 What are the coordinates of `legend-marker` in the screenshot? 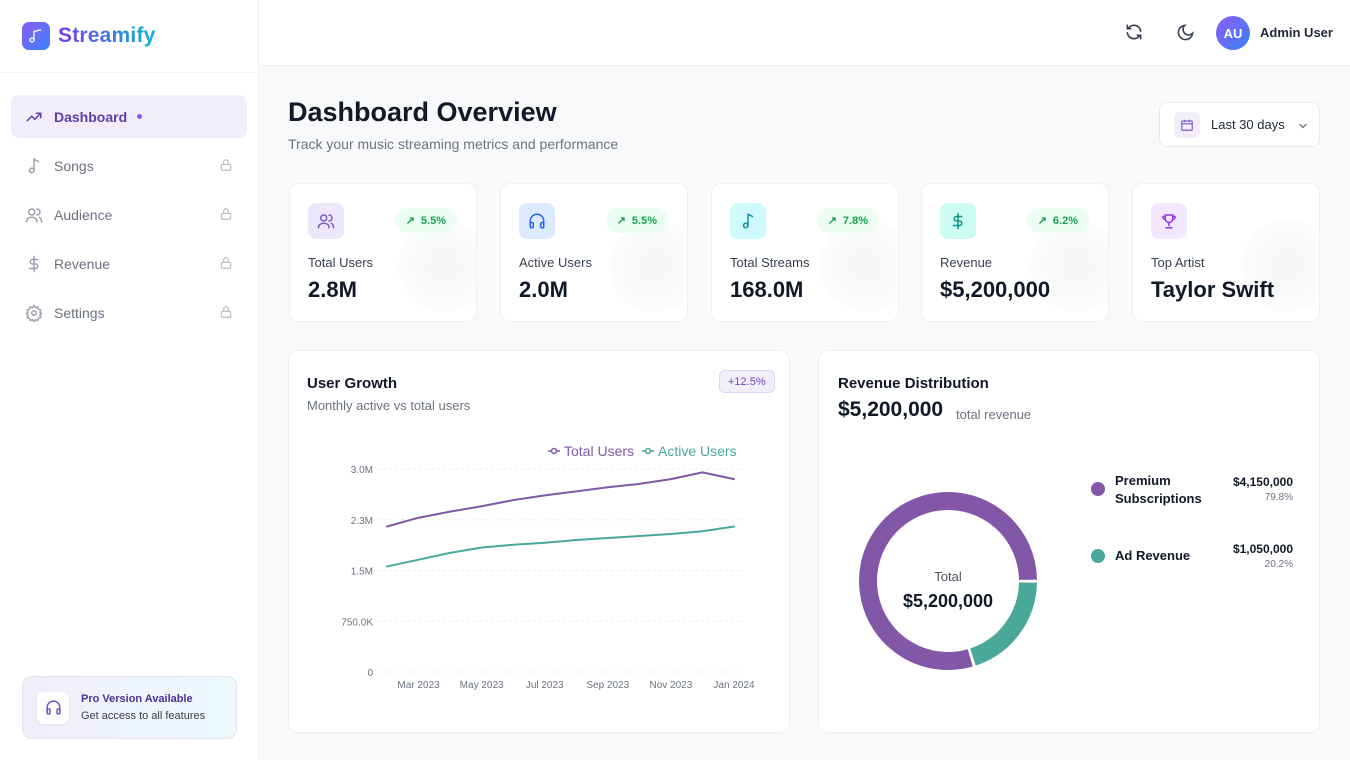 It's located at (554, 451).